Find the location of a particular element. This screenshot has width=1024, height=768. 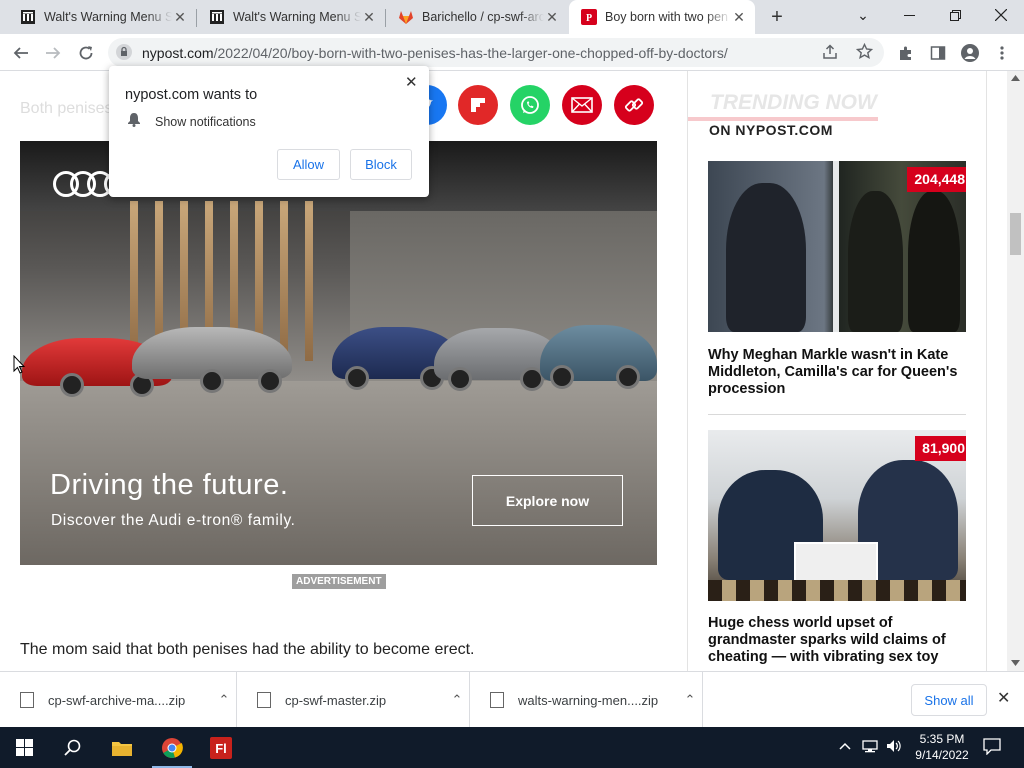

system-clock: 5:35 PM 9/14/2022 is located at coordinates (942, 747).